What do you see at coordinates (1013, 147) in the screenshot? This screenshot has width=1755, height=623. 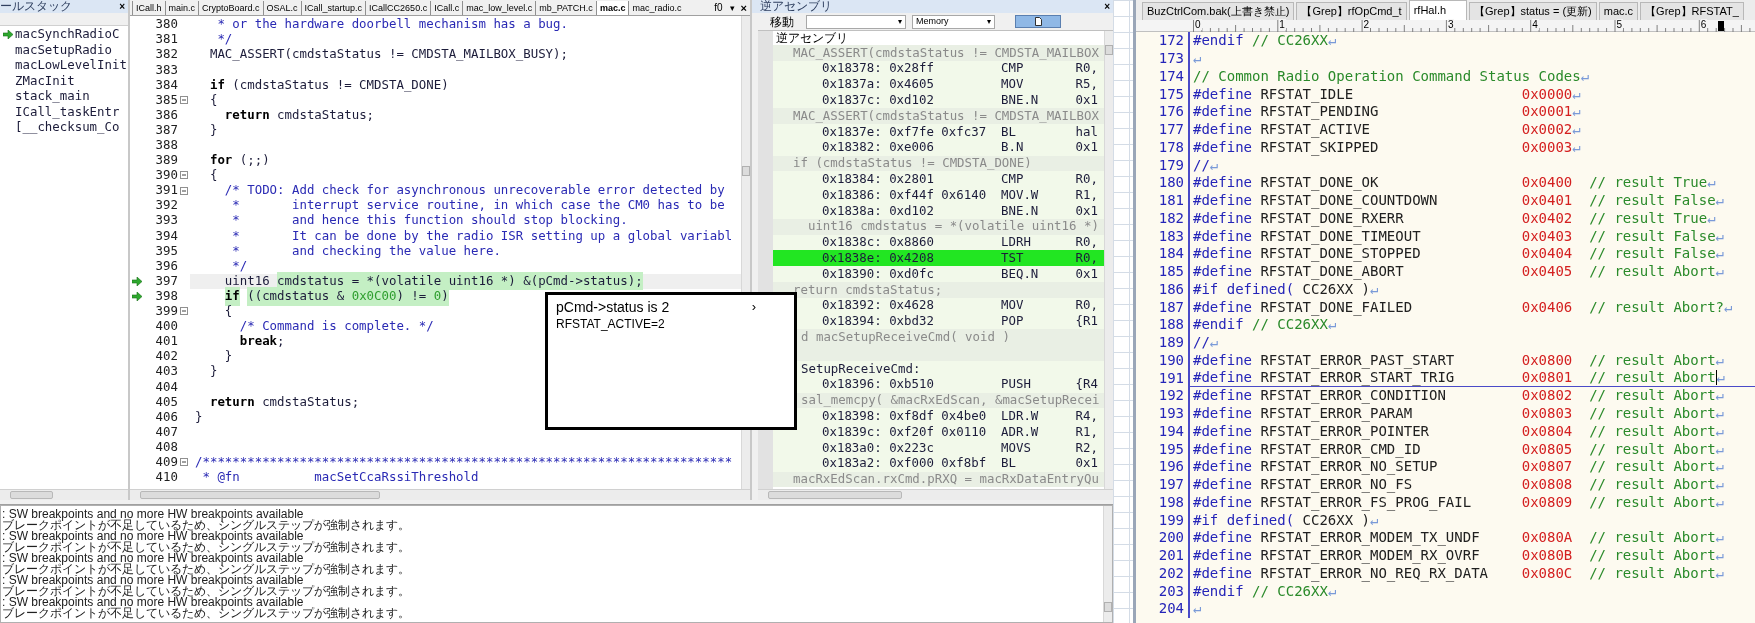 I see `mnemonic-text: B.N` at bounding box center [1013, 147].